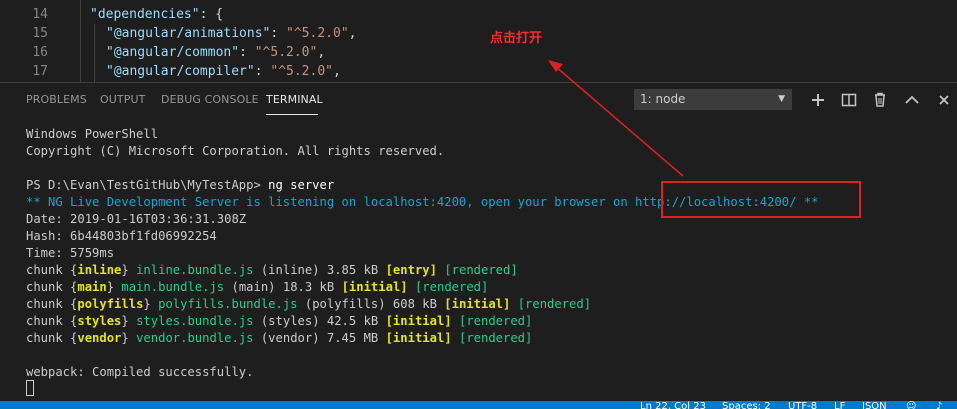 Image resolution: width=957 pixels, height=409 pixels. What do you see at coordinates (912, 100) in the screenshot?
I see `chevron-up-icon` at bounding box center [912, 100].